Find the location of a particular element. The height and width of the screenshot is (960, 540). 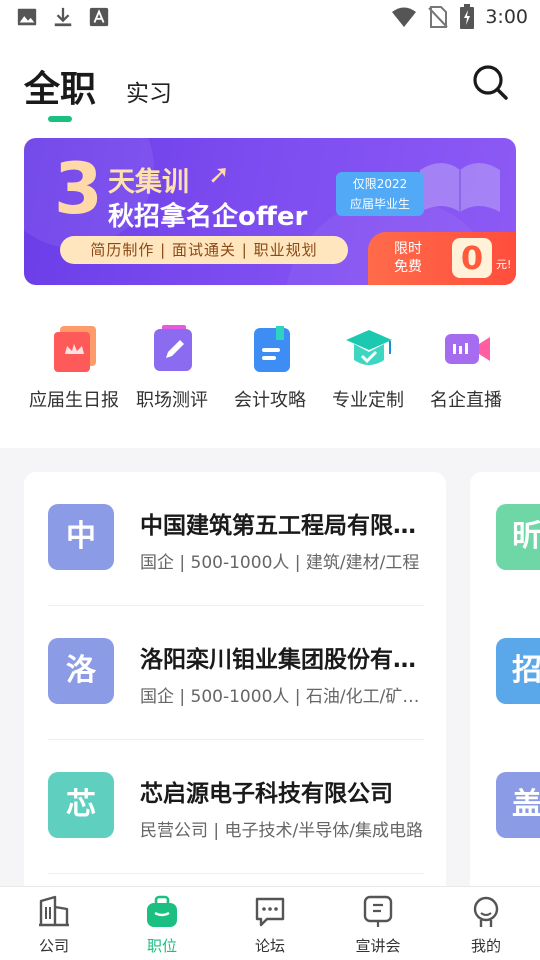

banner-title: 天集训 is located at coordinates (148, 182).